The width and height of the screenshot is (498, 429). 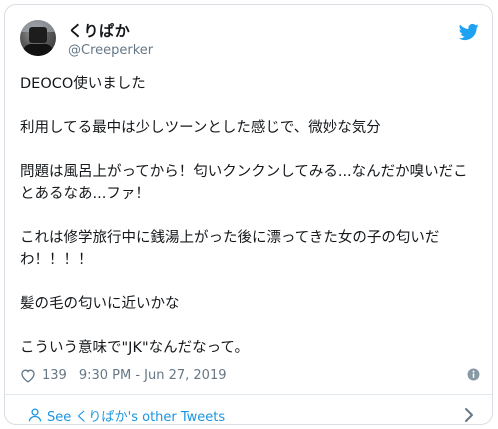 I want to click on tweet-paragraph: こういう意味で"JK"なんだなって。, so click(x=134, y=348).